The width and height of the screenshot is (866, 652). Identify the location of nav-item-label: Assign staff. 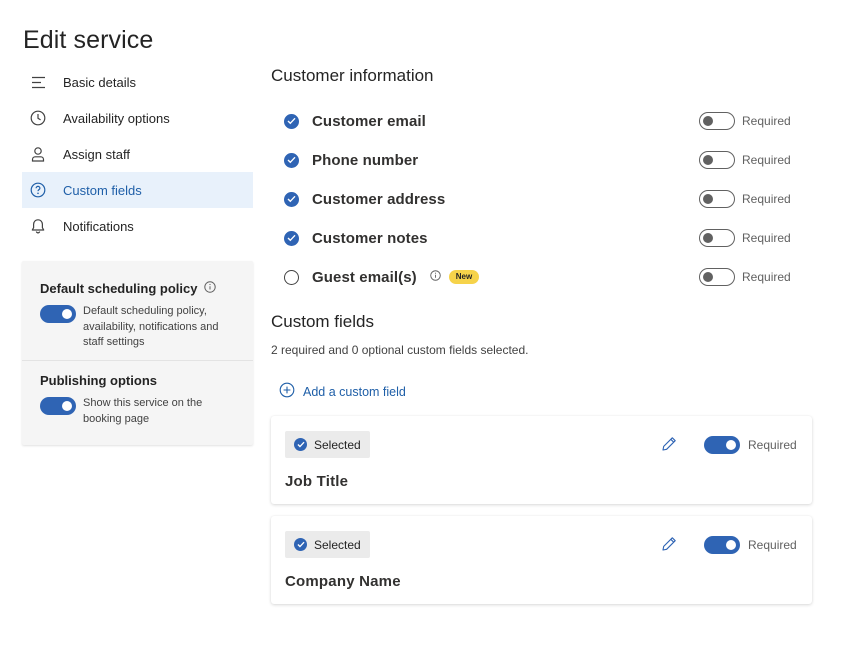
(96, 154).